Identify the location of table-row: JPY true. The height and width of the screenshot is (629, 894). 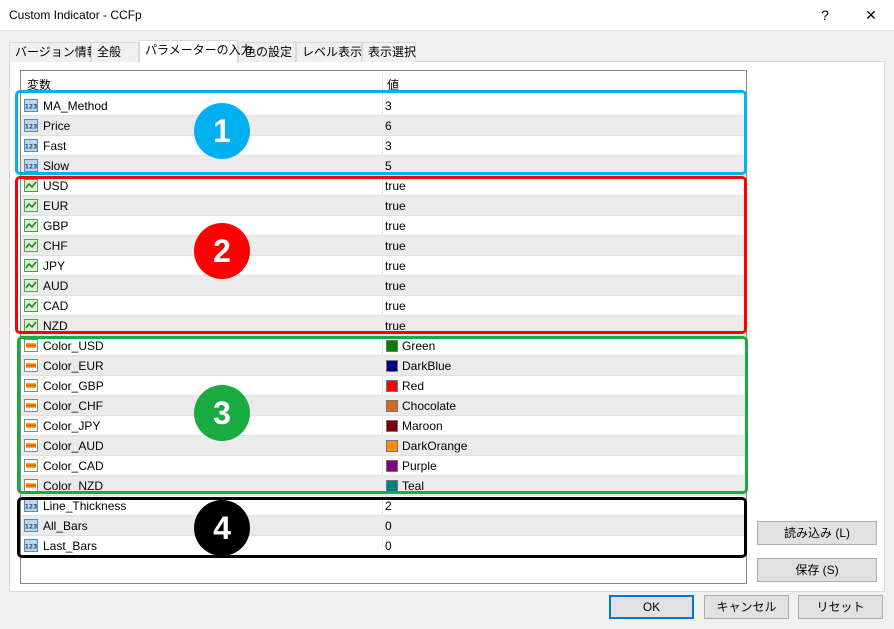
(383, 266).